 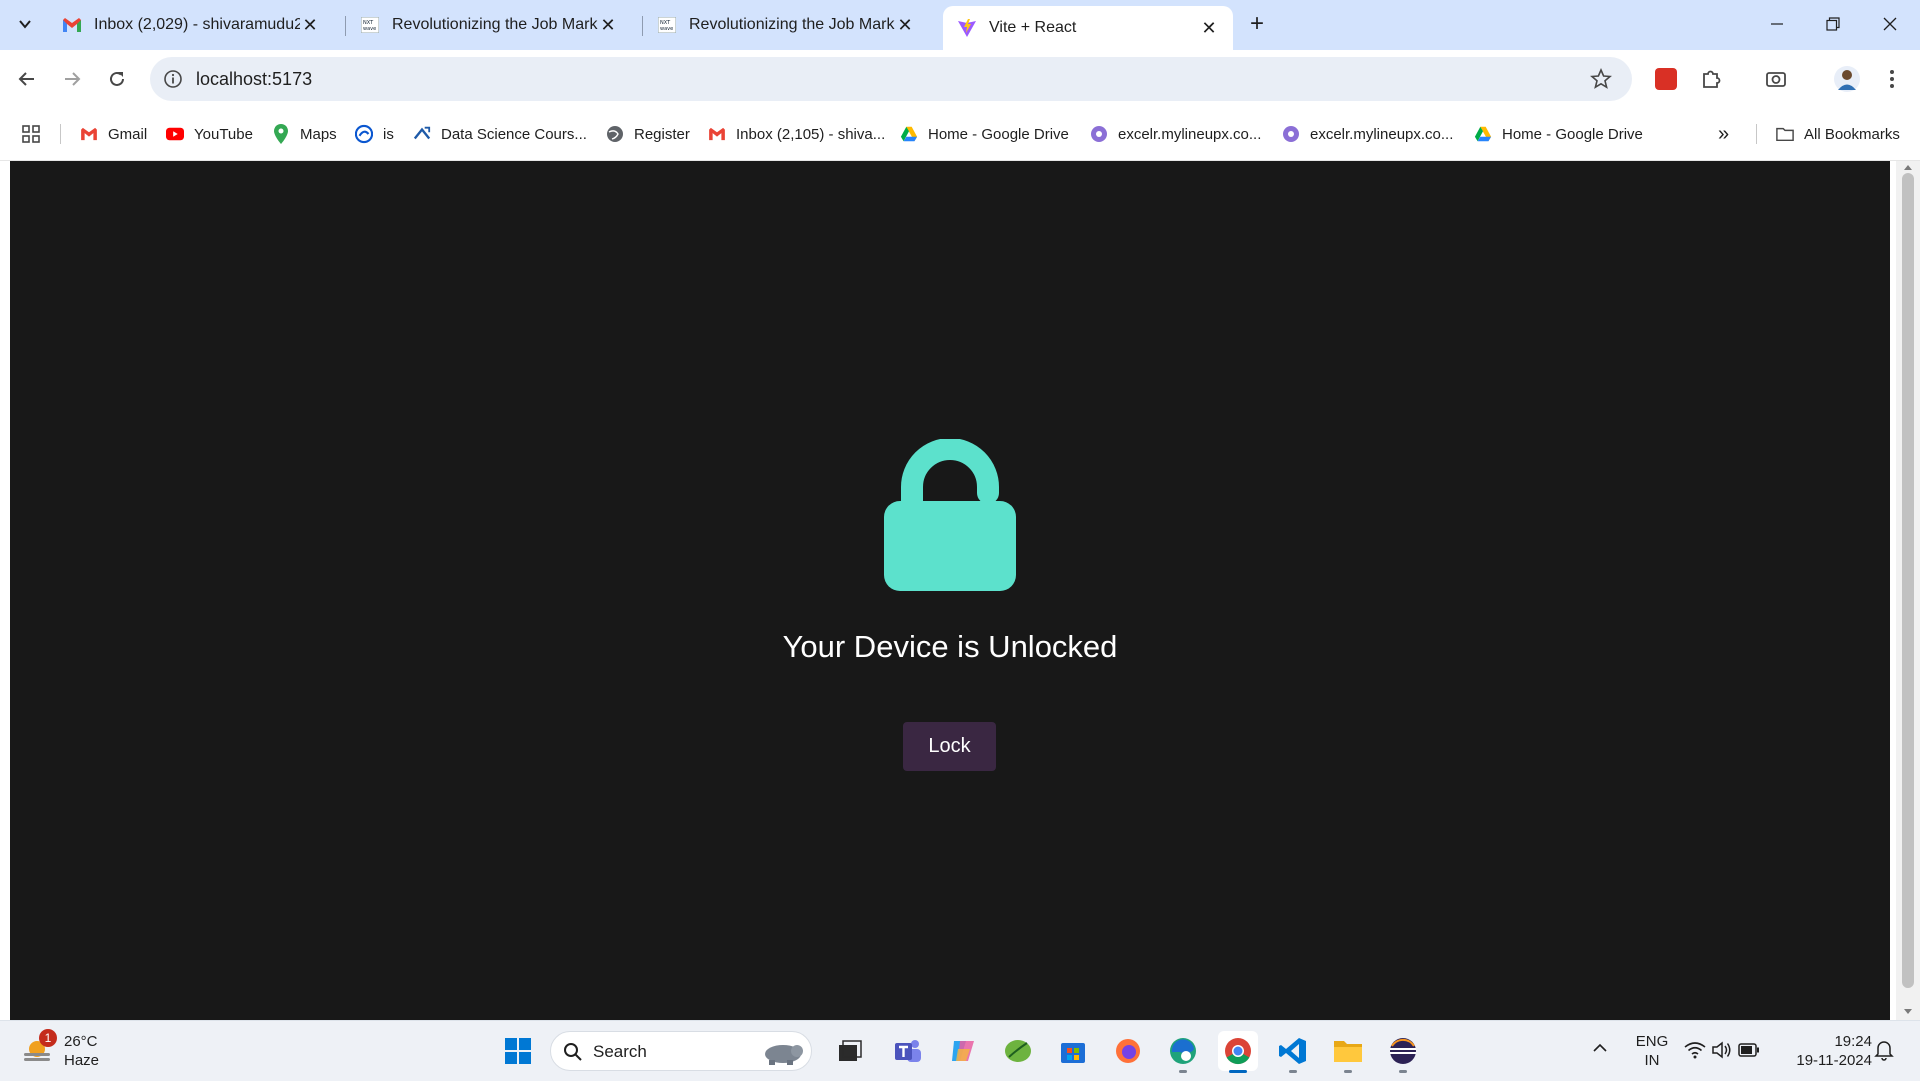 I want to click on apps-icon, so click(x=31, y=134).